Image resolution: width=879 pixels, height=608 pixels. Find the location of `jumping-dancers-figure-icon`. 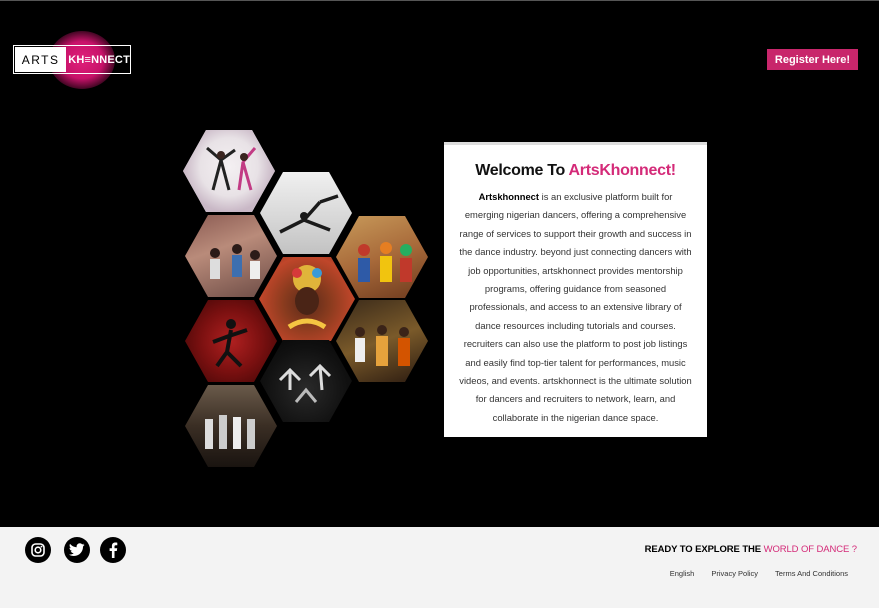

jumping-dancers-figure-icon is located at coordinates (305, 383).